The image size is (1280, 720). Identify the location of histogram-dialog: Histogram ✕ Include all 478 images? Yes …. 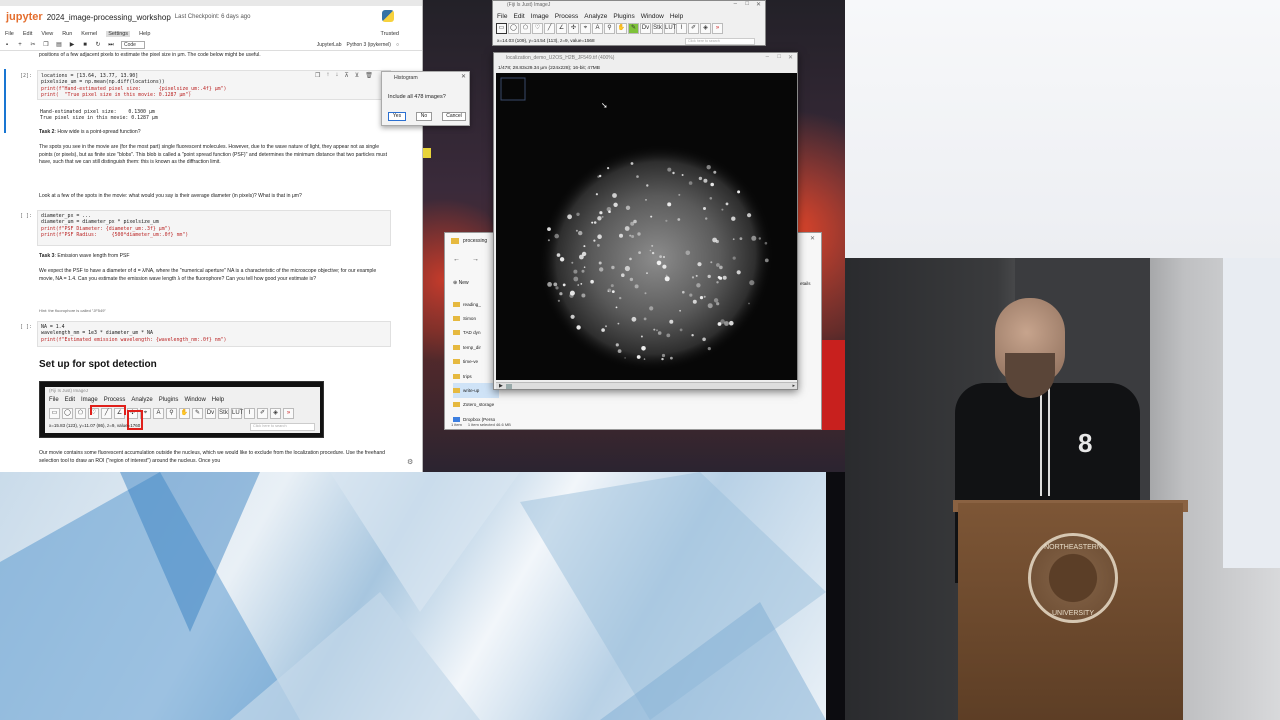
(425, 98).